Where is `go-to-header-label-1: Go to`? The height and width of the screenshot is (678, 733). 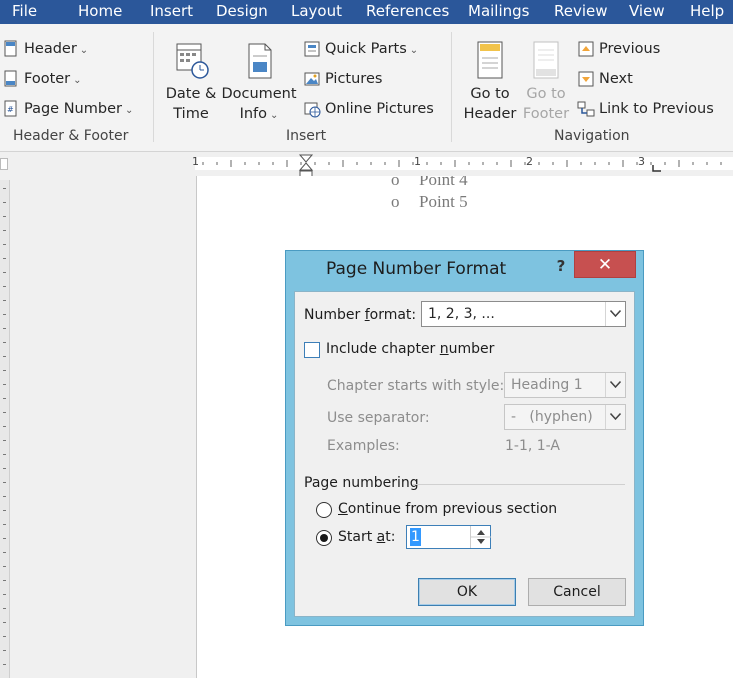
go-to-header-label-1: Go to is located at coordinates (490, 94).